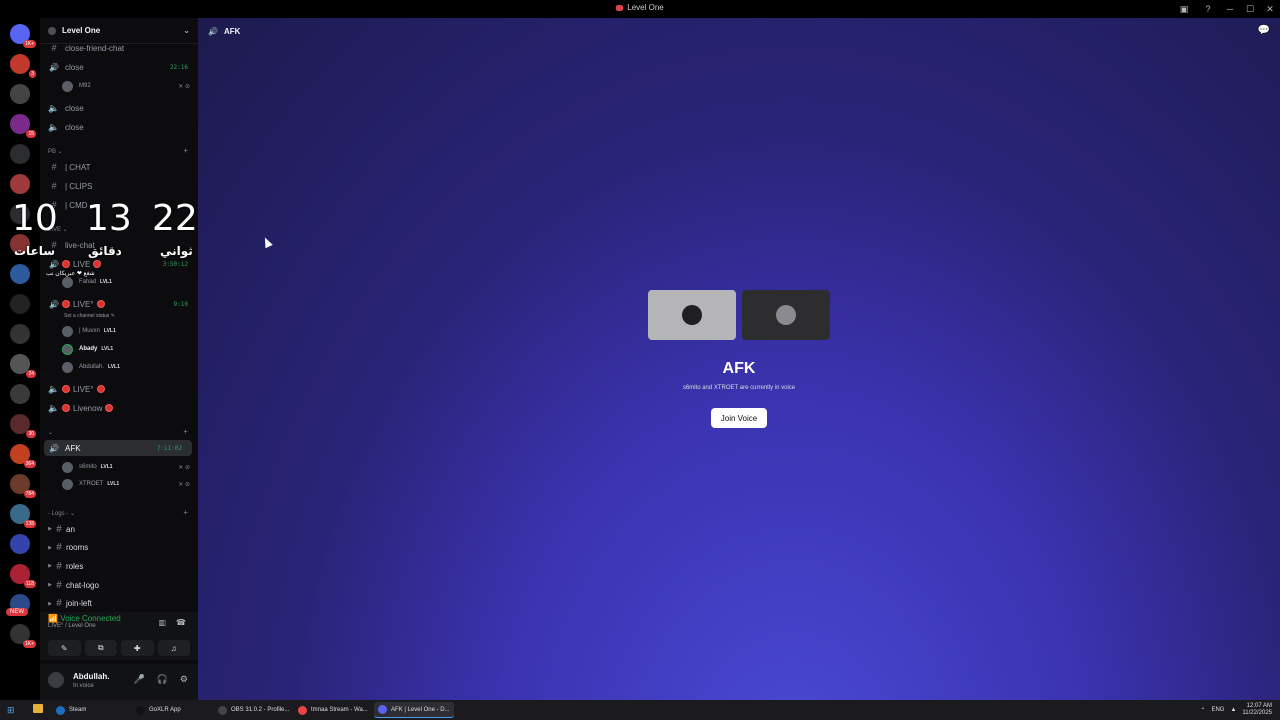 The image size is (1280, 720). Describe the element at coordinates (127, 467) in the screenshot. I see `voice-user: s6mito LVL1 ✕ ⊘` at that location.